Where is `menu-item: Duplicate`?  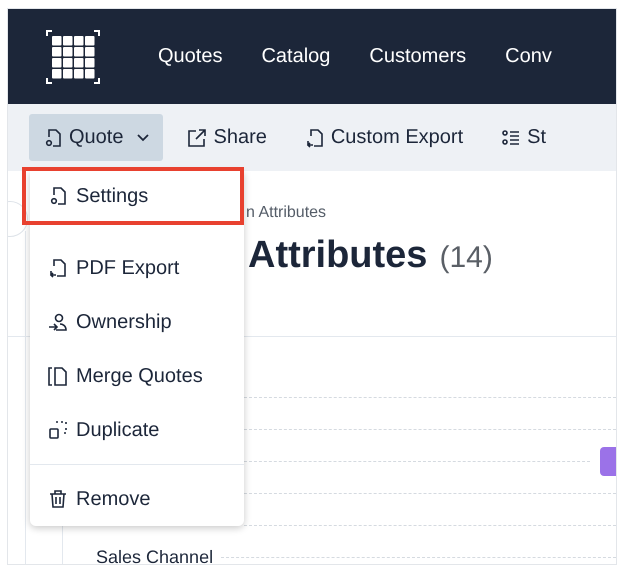 menu-item: Duplicate is located at coordinates (137, 430).